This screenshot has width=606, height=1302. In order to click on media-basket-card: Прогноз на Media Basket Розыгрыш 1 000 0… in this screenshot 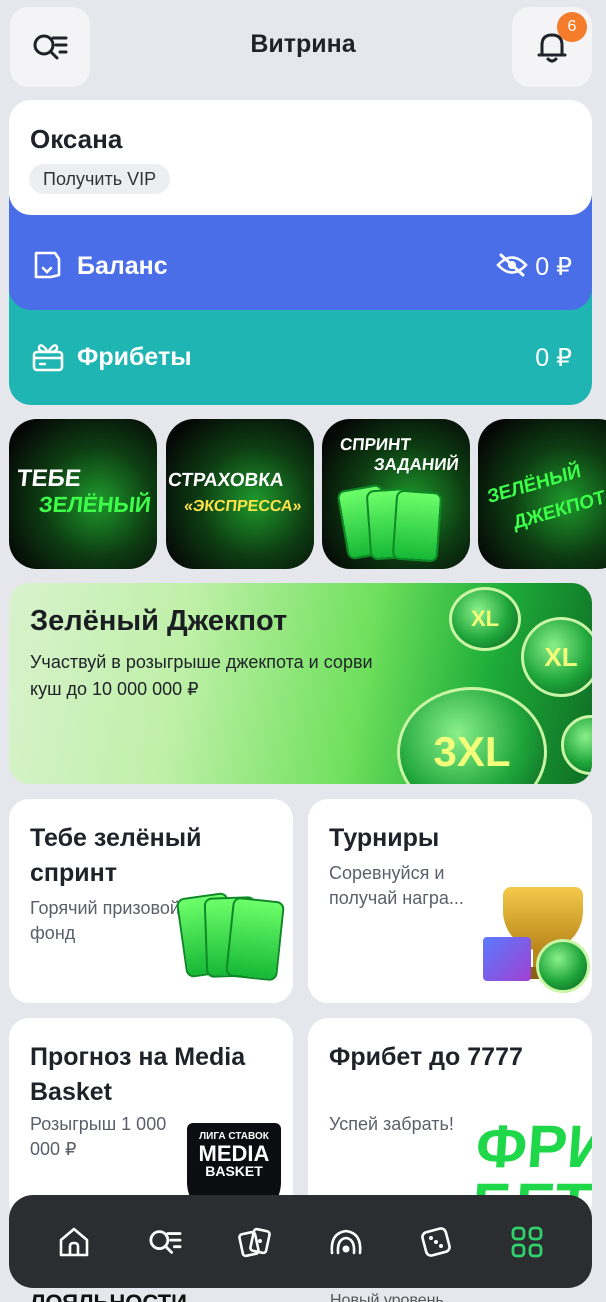, I will do `click(151, 1120)`.